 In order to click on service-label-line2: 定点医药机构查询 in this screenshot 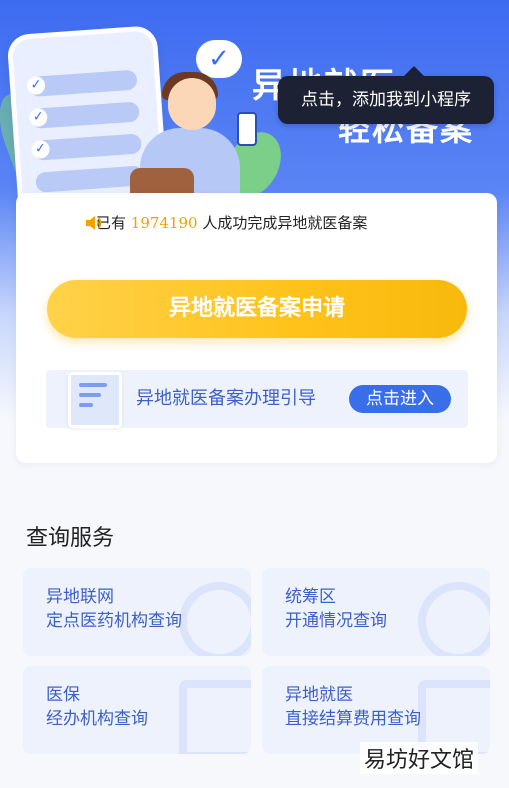, I will do `click(114, 621)`.